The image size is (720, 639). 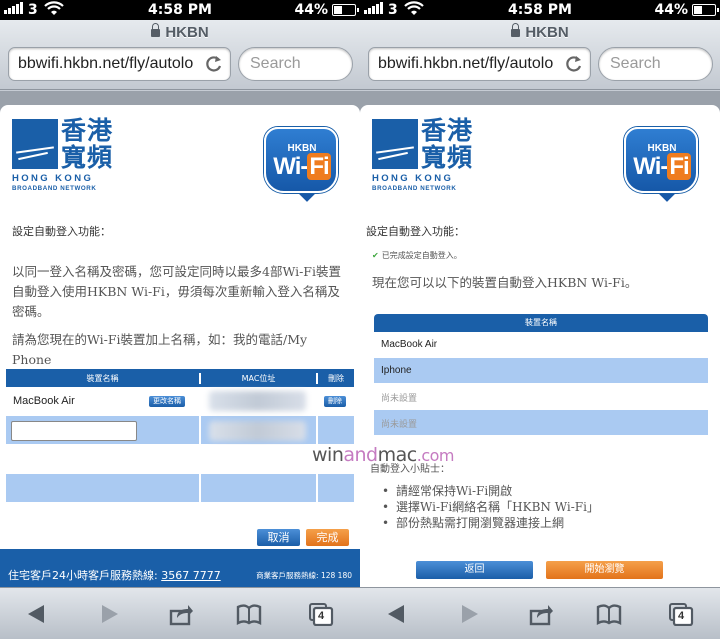 What do you see at coordinates (278, 537) in the screenshot?
I see `cancel-button: 取消` at bounding box center [278, 537].